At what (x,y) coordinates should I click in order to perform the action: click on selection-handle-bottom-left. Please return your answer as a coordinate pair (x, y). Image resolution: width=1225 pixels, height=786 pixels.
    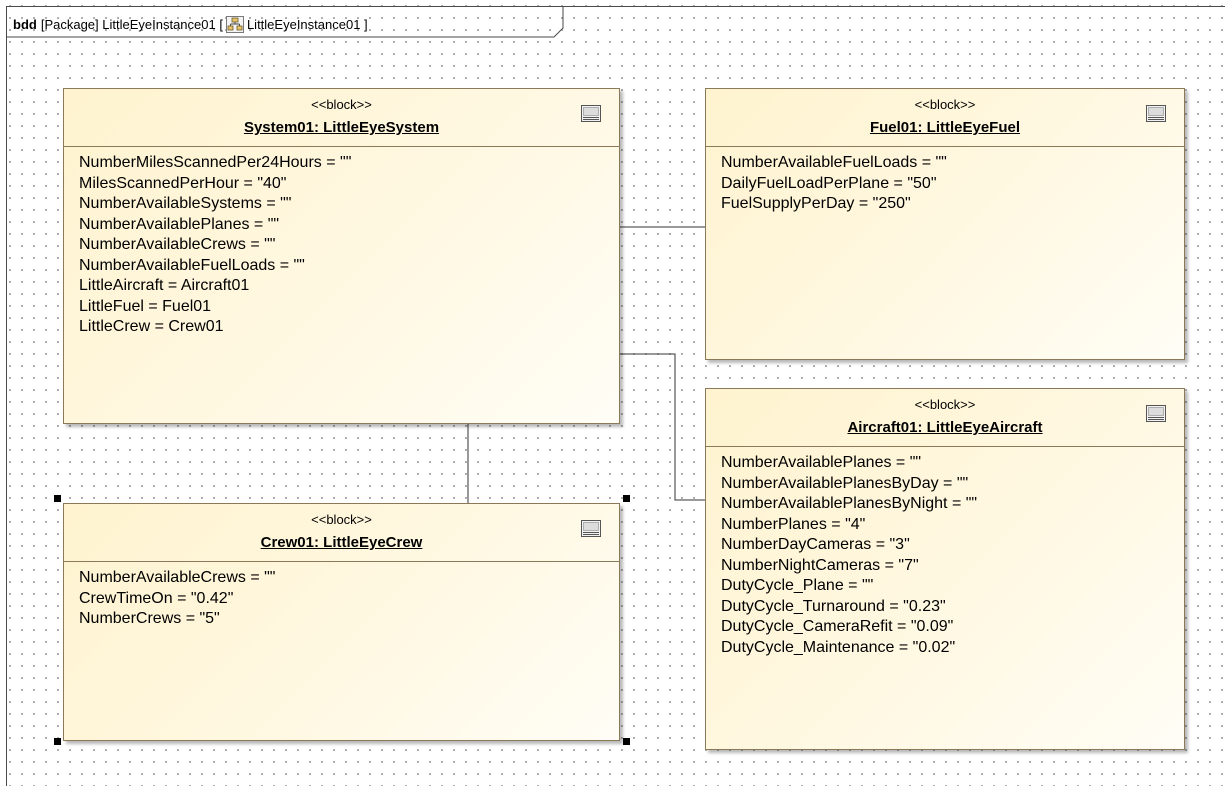
    Looking at the image, I should click on (57, 741).